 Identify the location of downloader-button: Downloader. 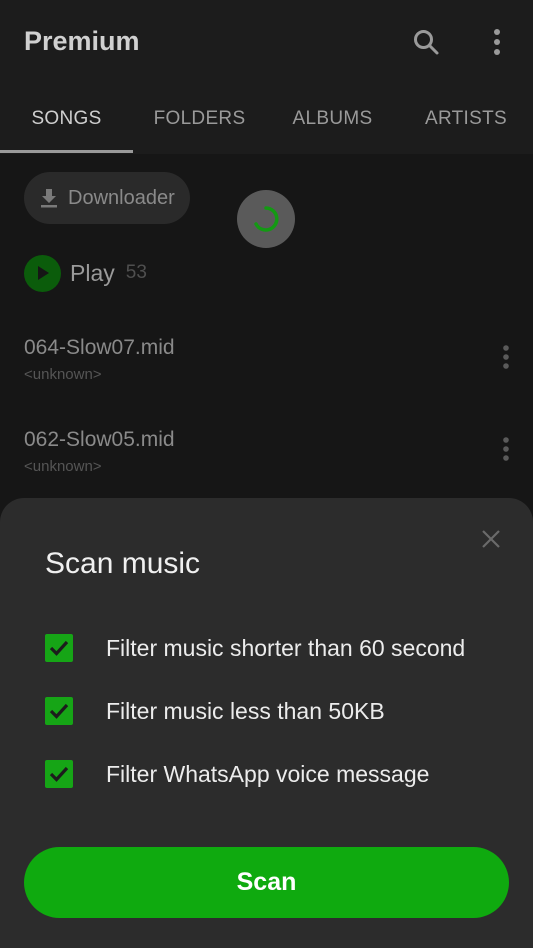
(107, 198).